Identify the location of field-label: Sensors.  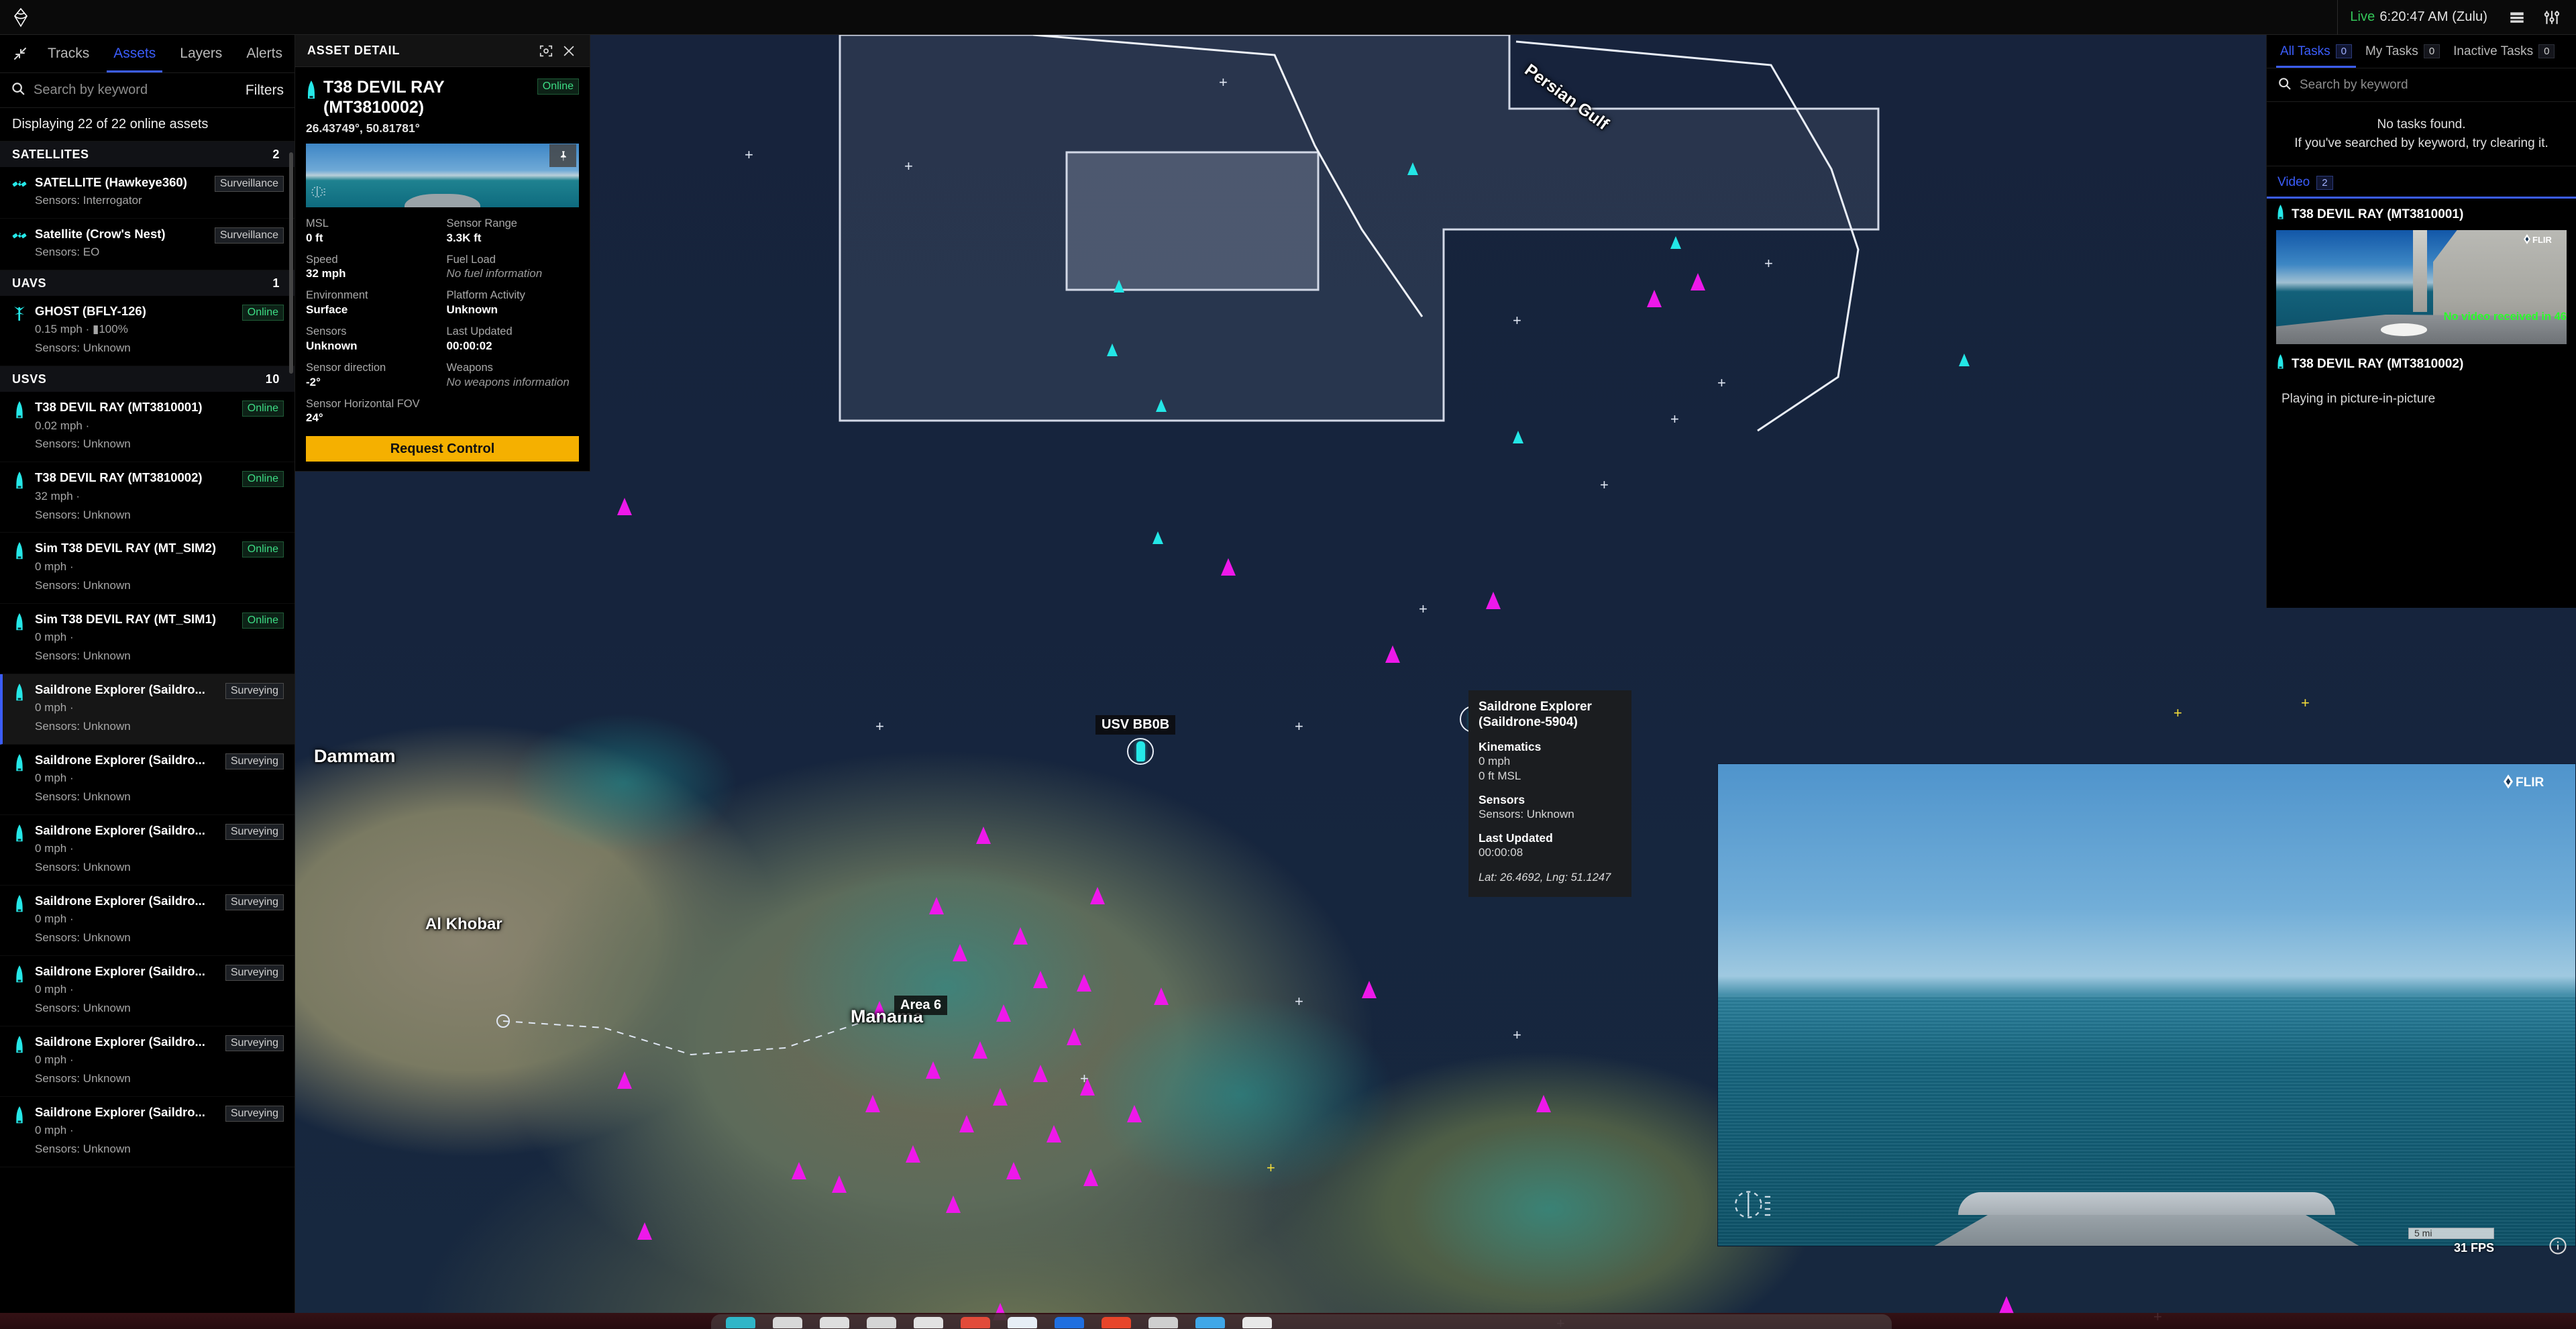
(326, 331).